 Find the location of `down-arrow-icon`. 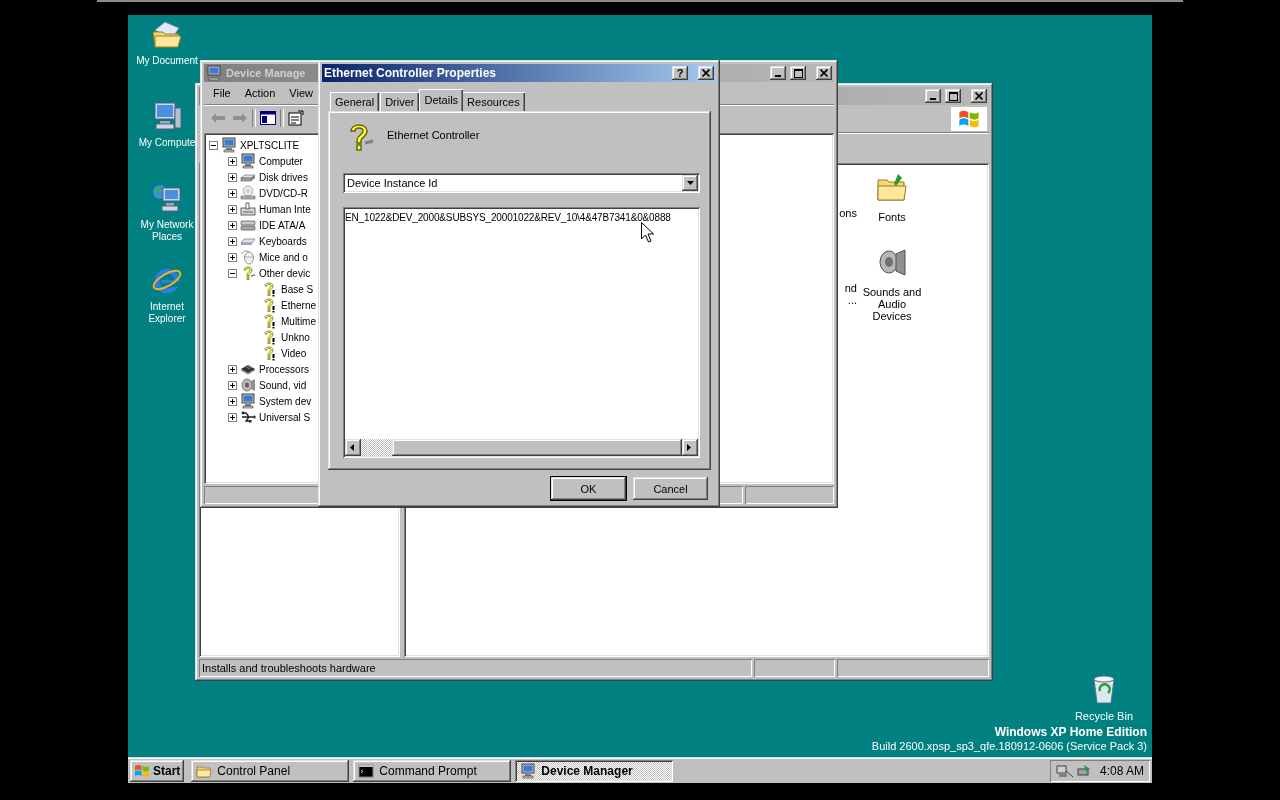

down-arrow-icon is located at coordinates (690, 183).